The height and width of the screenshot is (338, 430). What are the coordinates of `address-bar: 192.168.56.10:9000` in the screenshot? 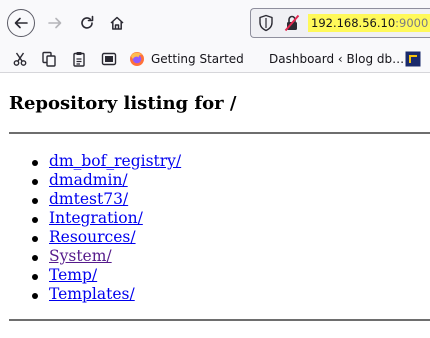 It's located at (340, 23).